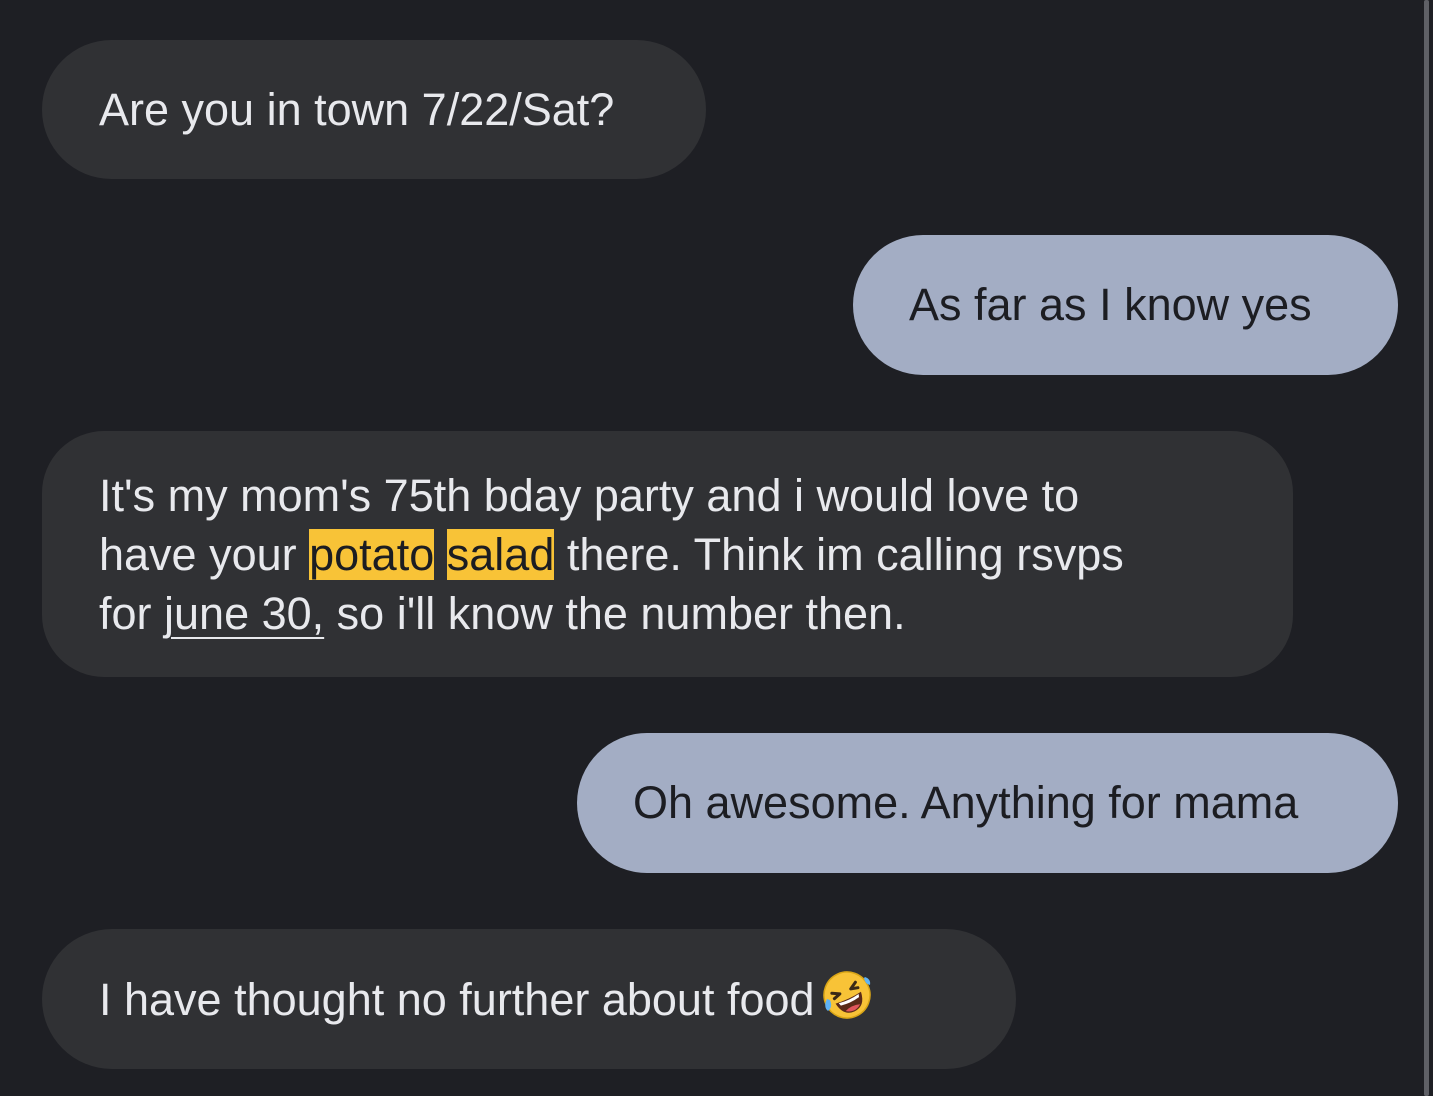  What do you see at coordinates (1110, 304) in the screenshot?
I see `message-text: As far as I know yes` at bounding box center [1110, 304].